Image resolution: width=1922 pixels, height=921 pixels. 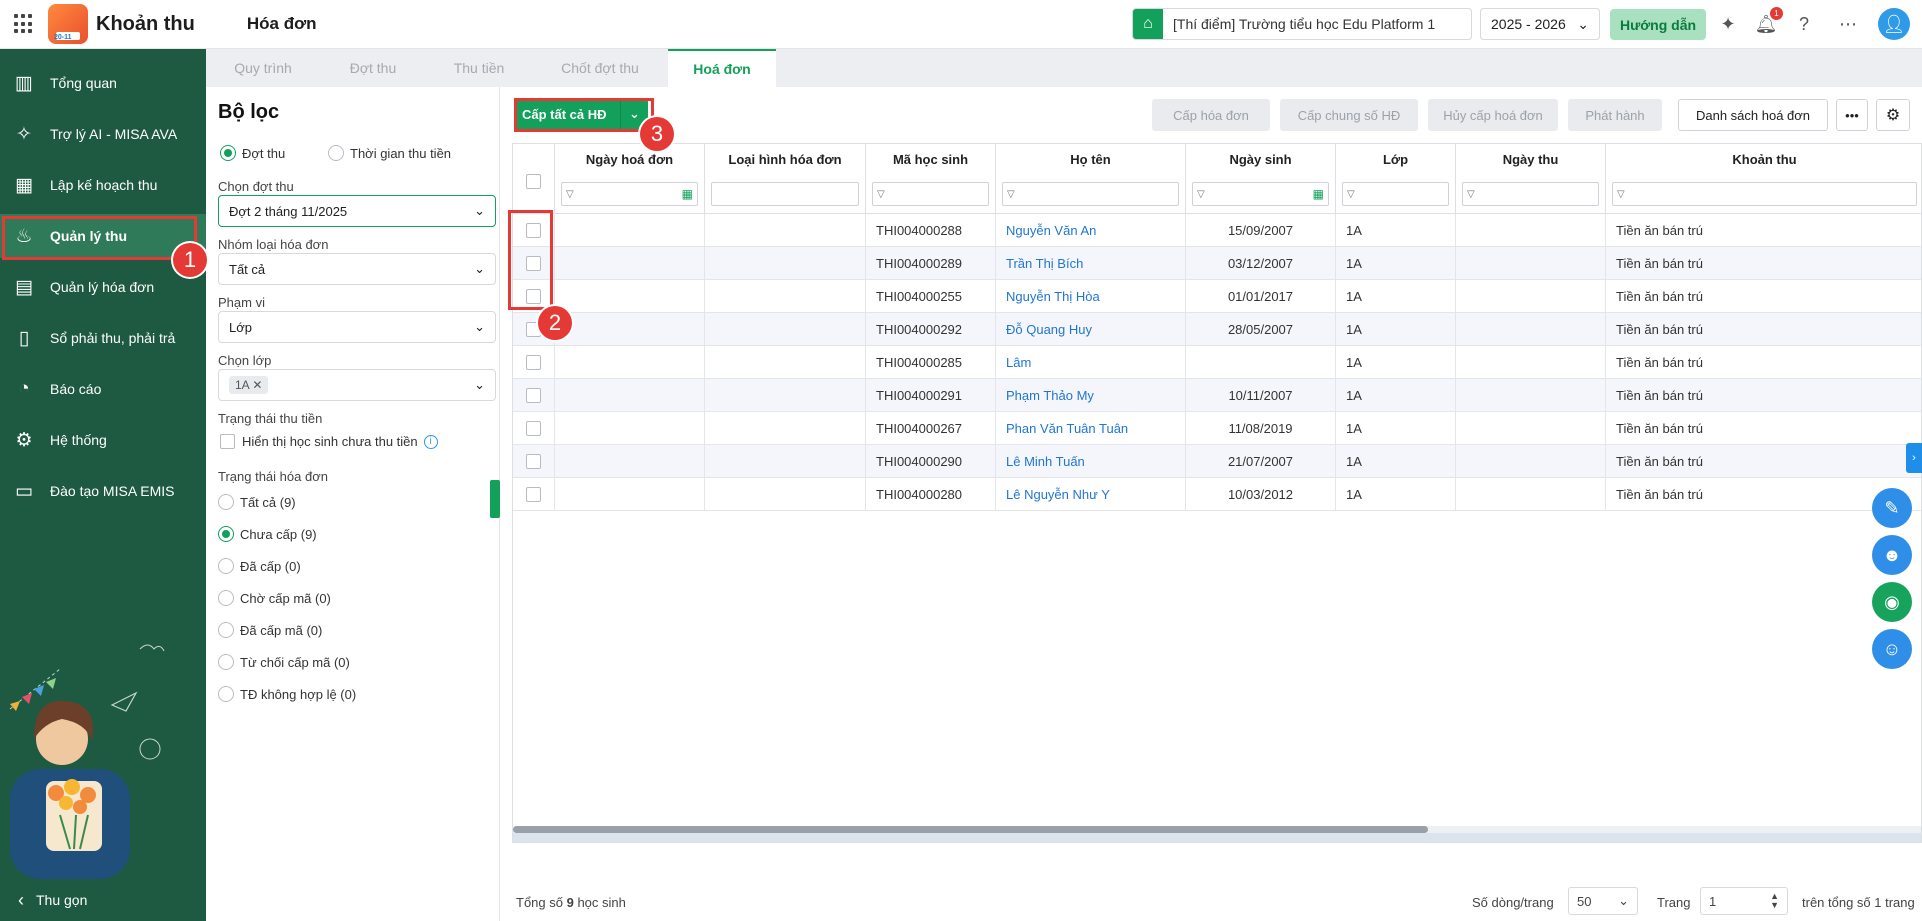 What do you see at coordinates (1091, 461) in the screenshot?
I see `cell-full-name: Lê Minh Tuấn` at bounding box center [1091, 461].